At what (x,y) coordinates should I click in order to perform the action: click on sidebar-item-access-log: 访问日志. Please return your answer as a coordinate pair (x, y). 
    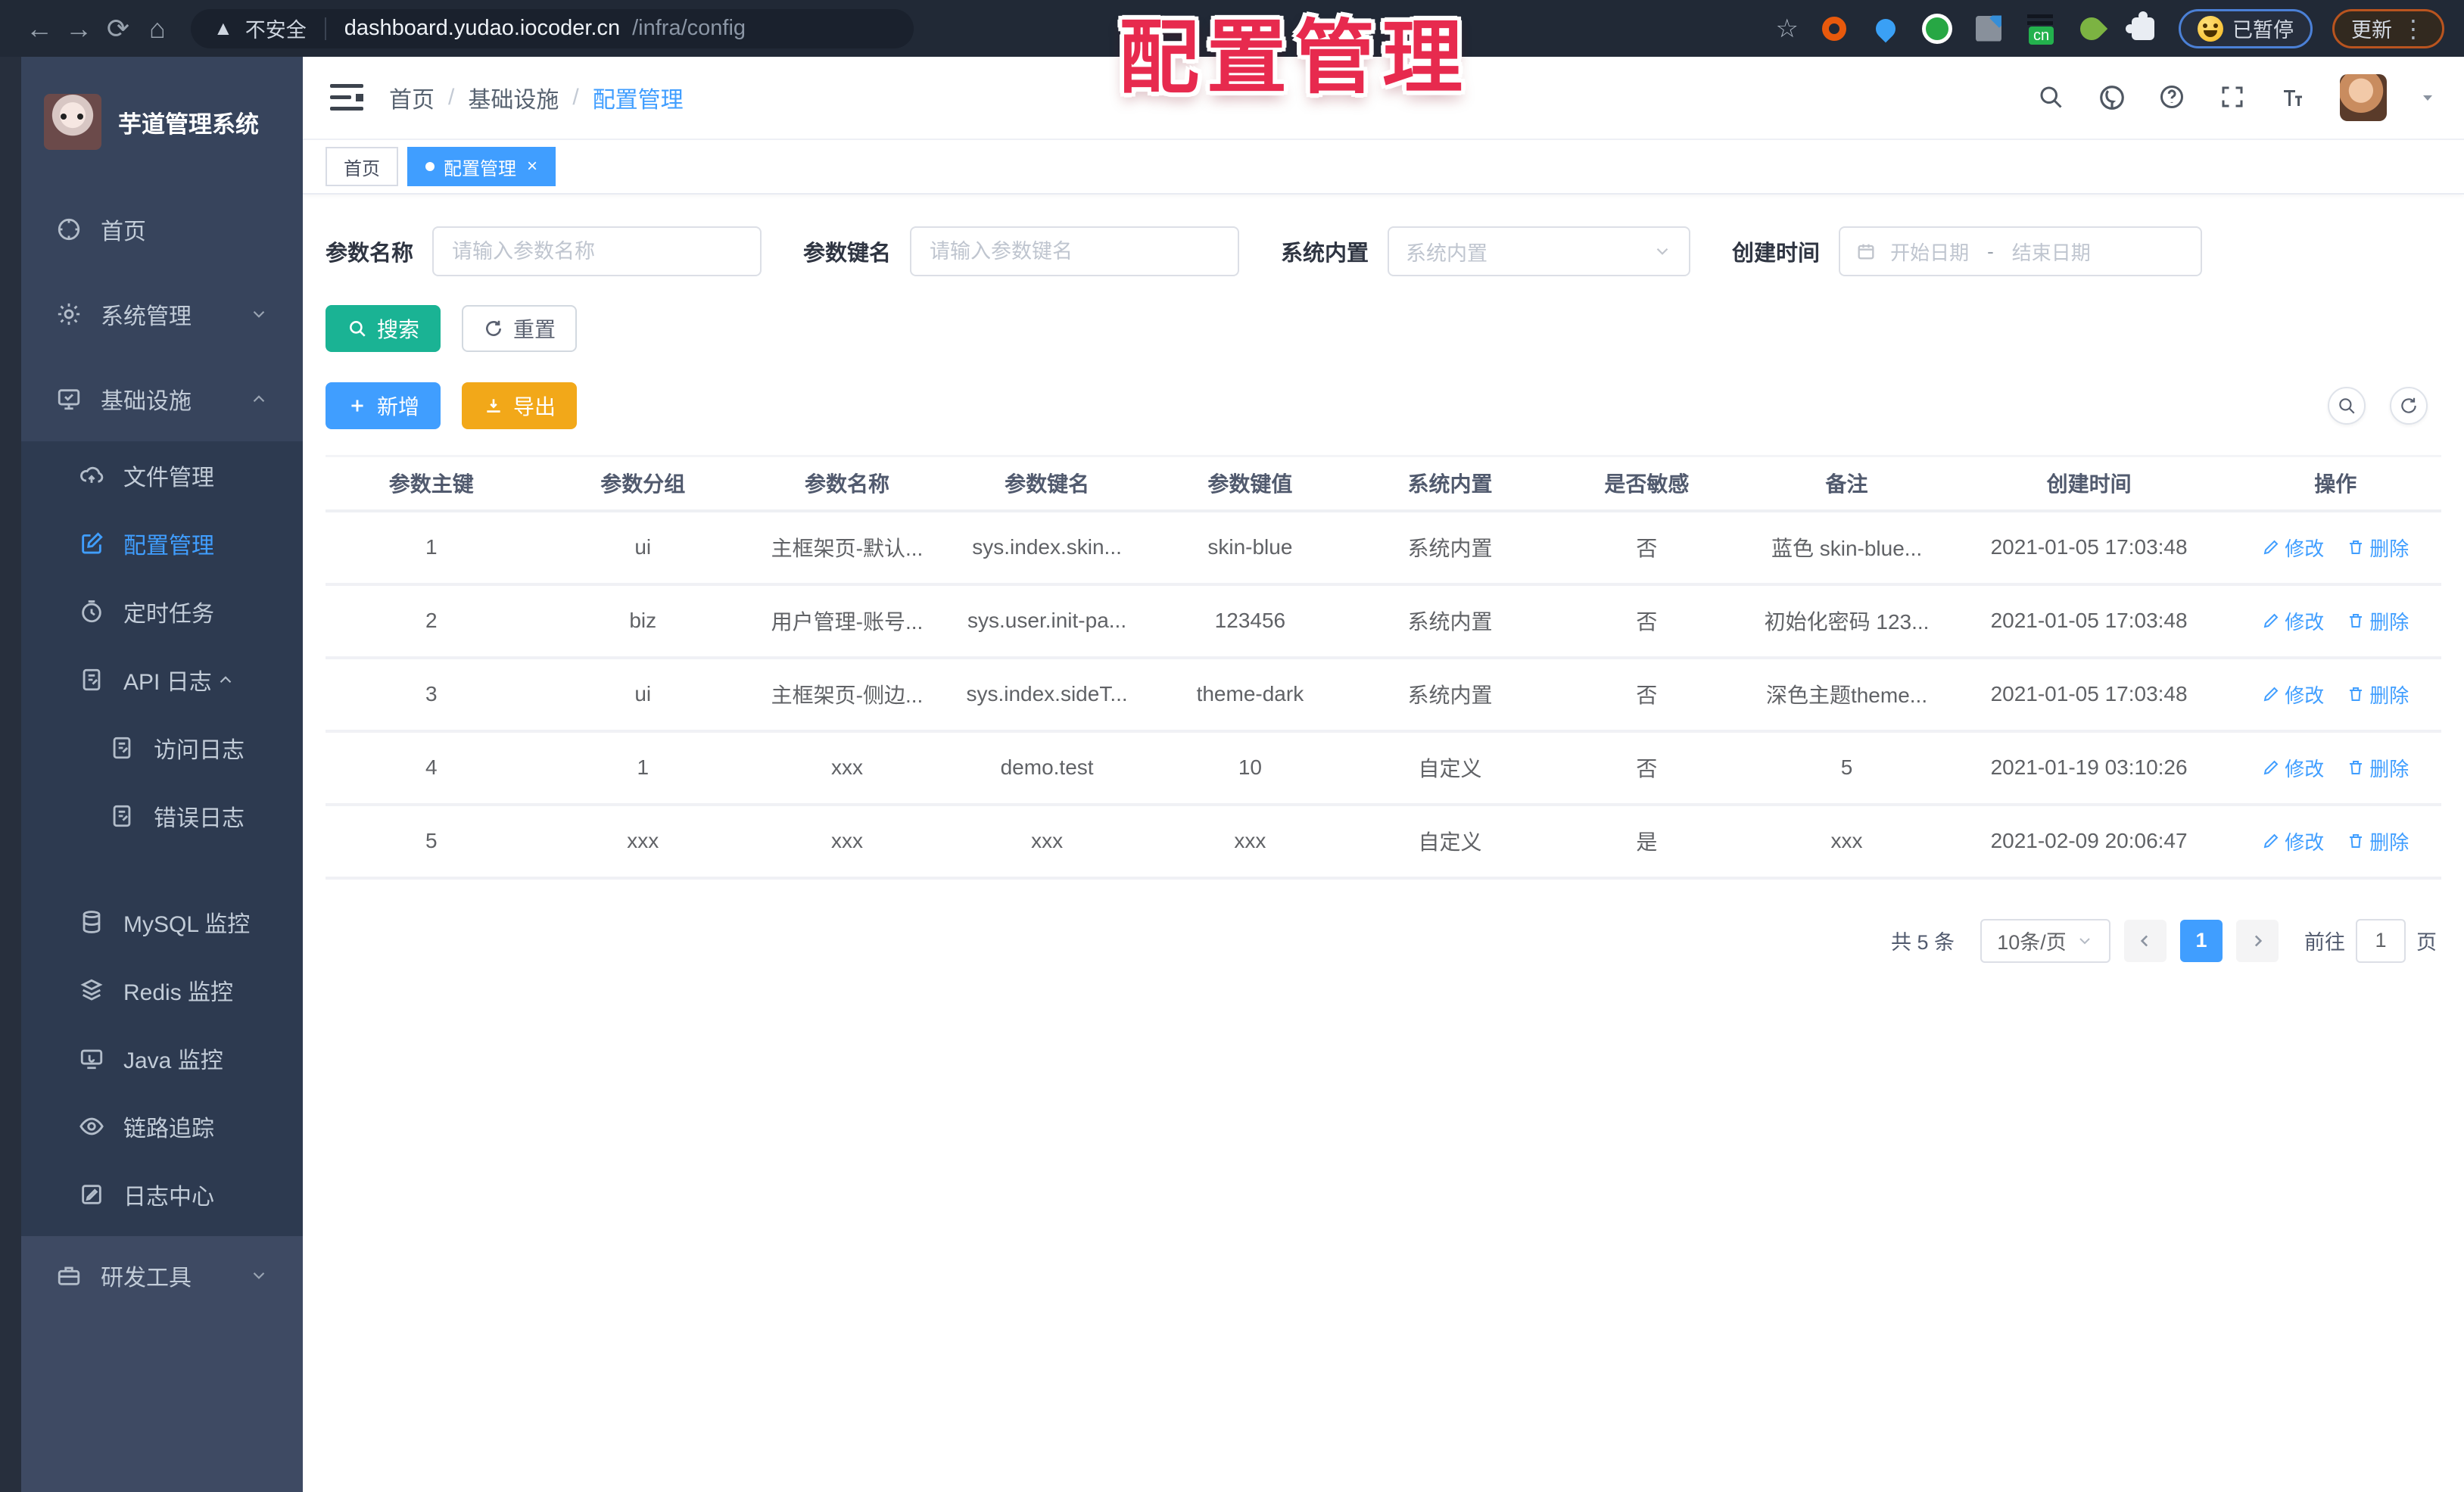
    Looking at the image, I should click on (162, 748).